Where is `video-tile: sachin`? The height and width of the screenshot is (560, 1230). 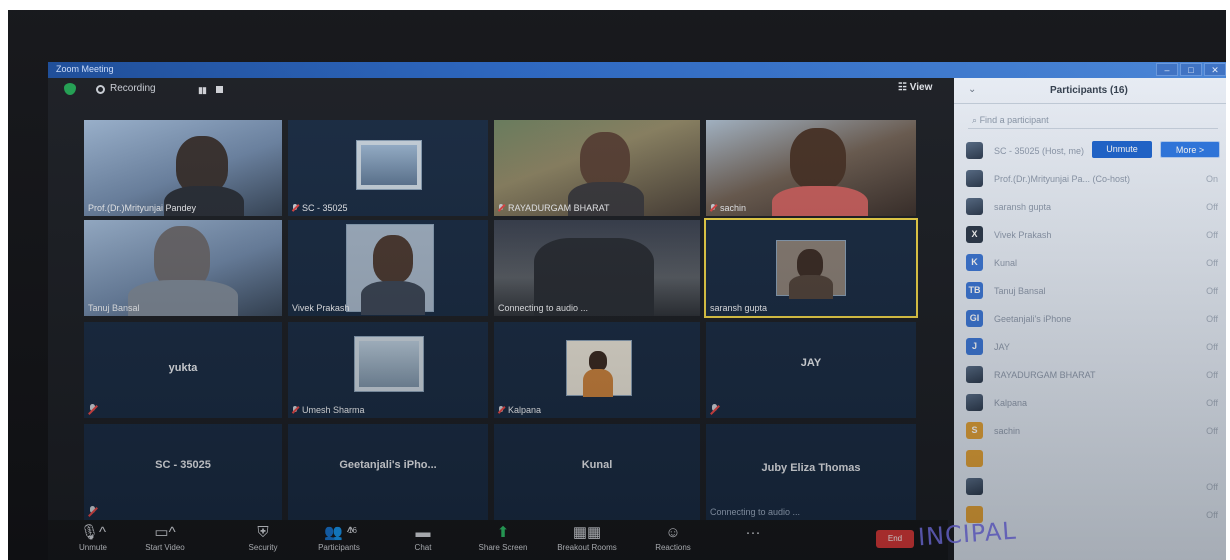 video-tile: sachin is located at coordinates (811, 168).